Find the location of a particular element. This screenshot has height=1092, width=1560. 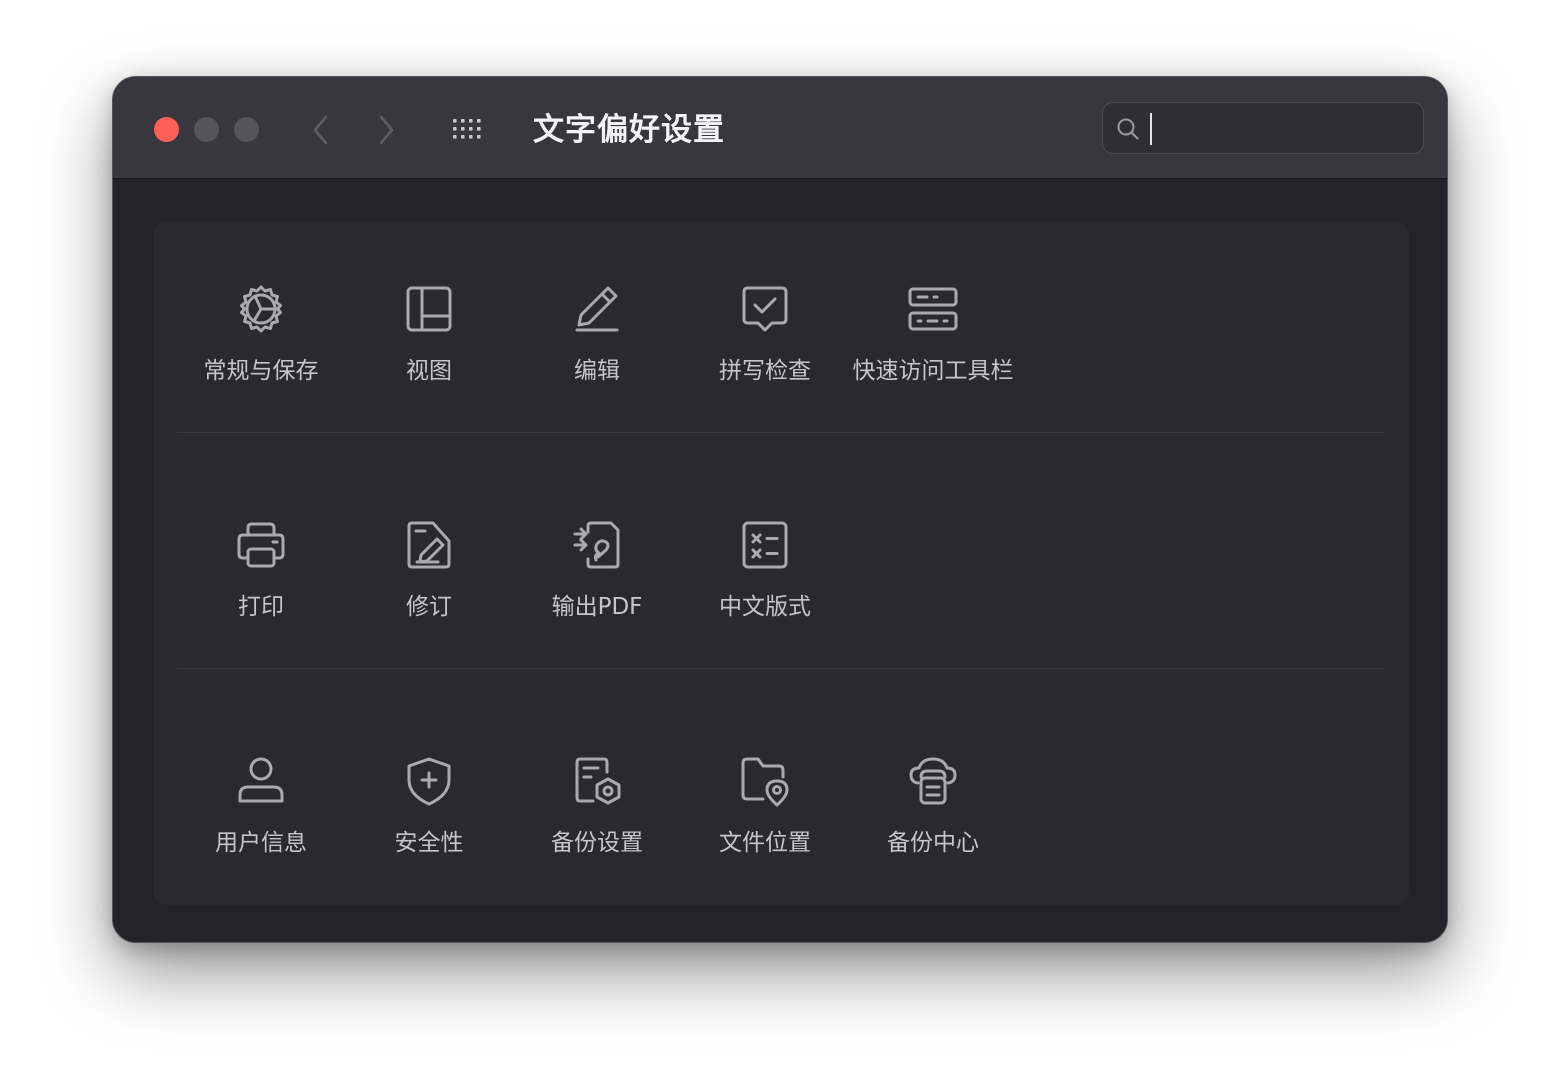

search-field is located at coordinates (1263, 128).